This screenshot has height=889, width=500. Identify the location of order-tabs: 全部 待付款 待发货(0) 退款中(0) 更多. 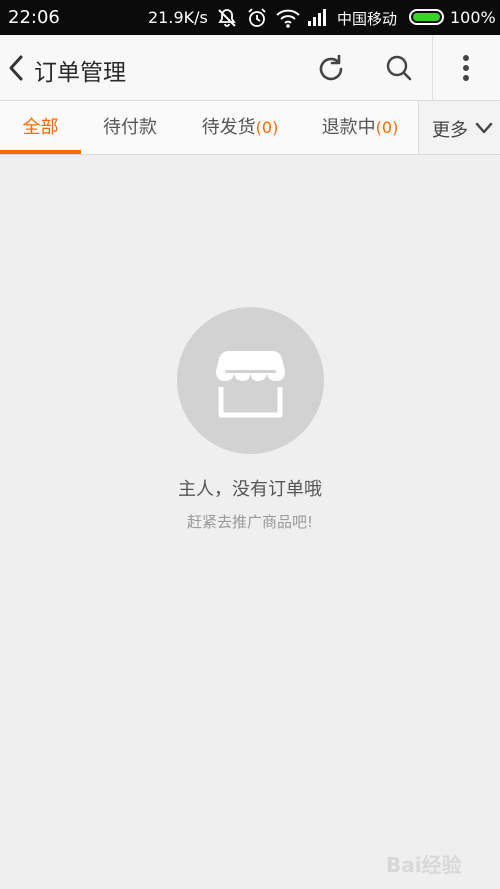
(250, 128).